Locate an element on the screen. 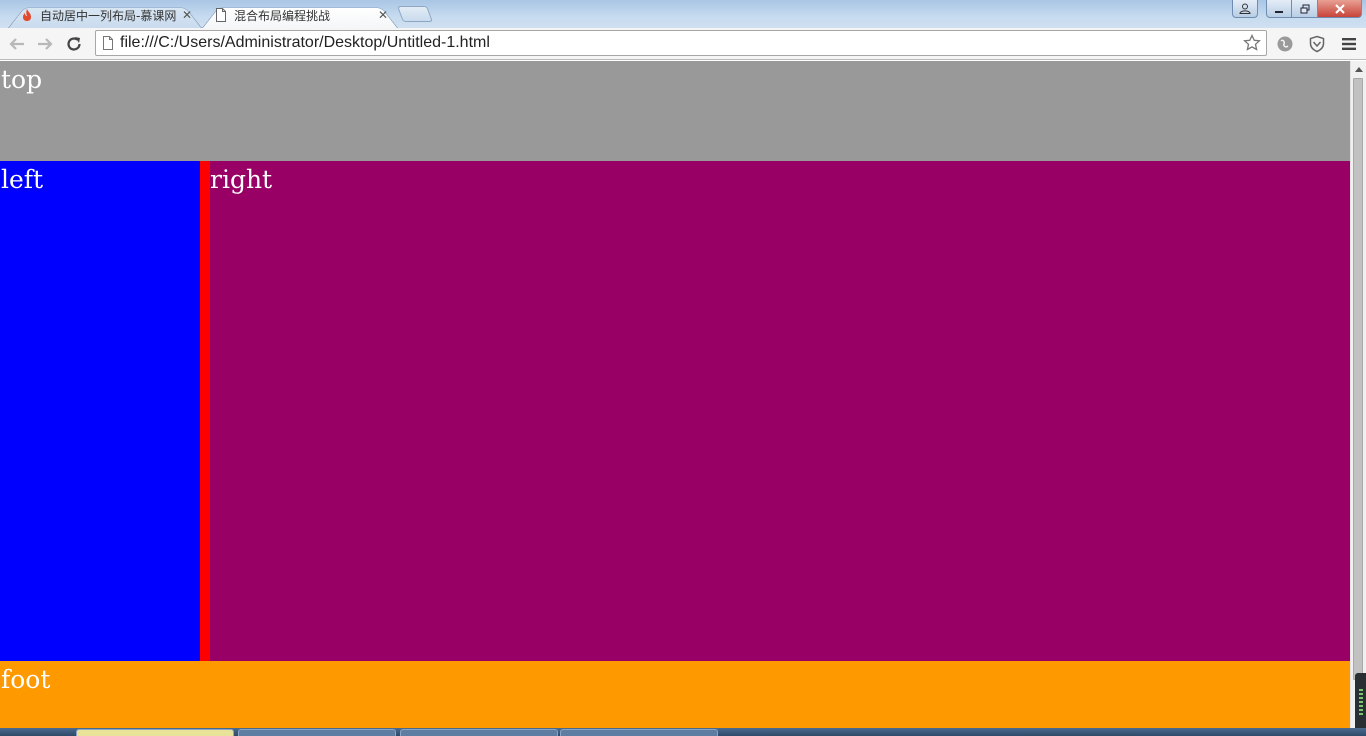 The height and width of the screenshot is (736, 1366). vertical-scrollbar is located at coordinates (1358, 398).